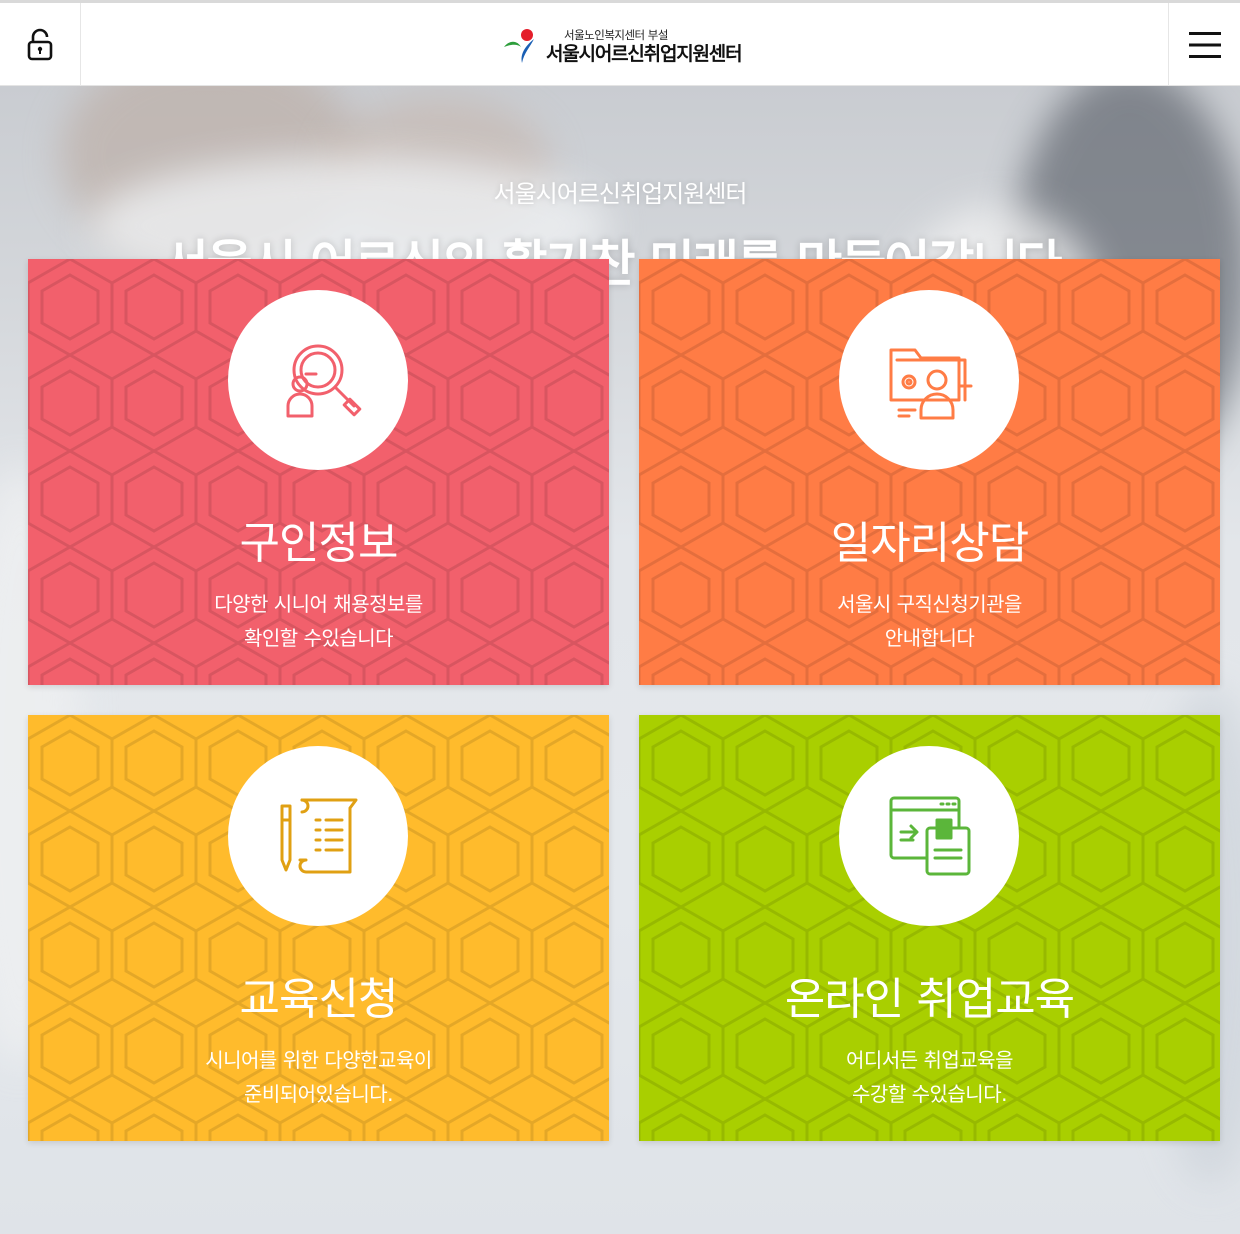  I want to click on card-desc-line: 확인할 수있습니다, so click(318, 638).